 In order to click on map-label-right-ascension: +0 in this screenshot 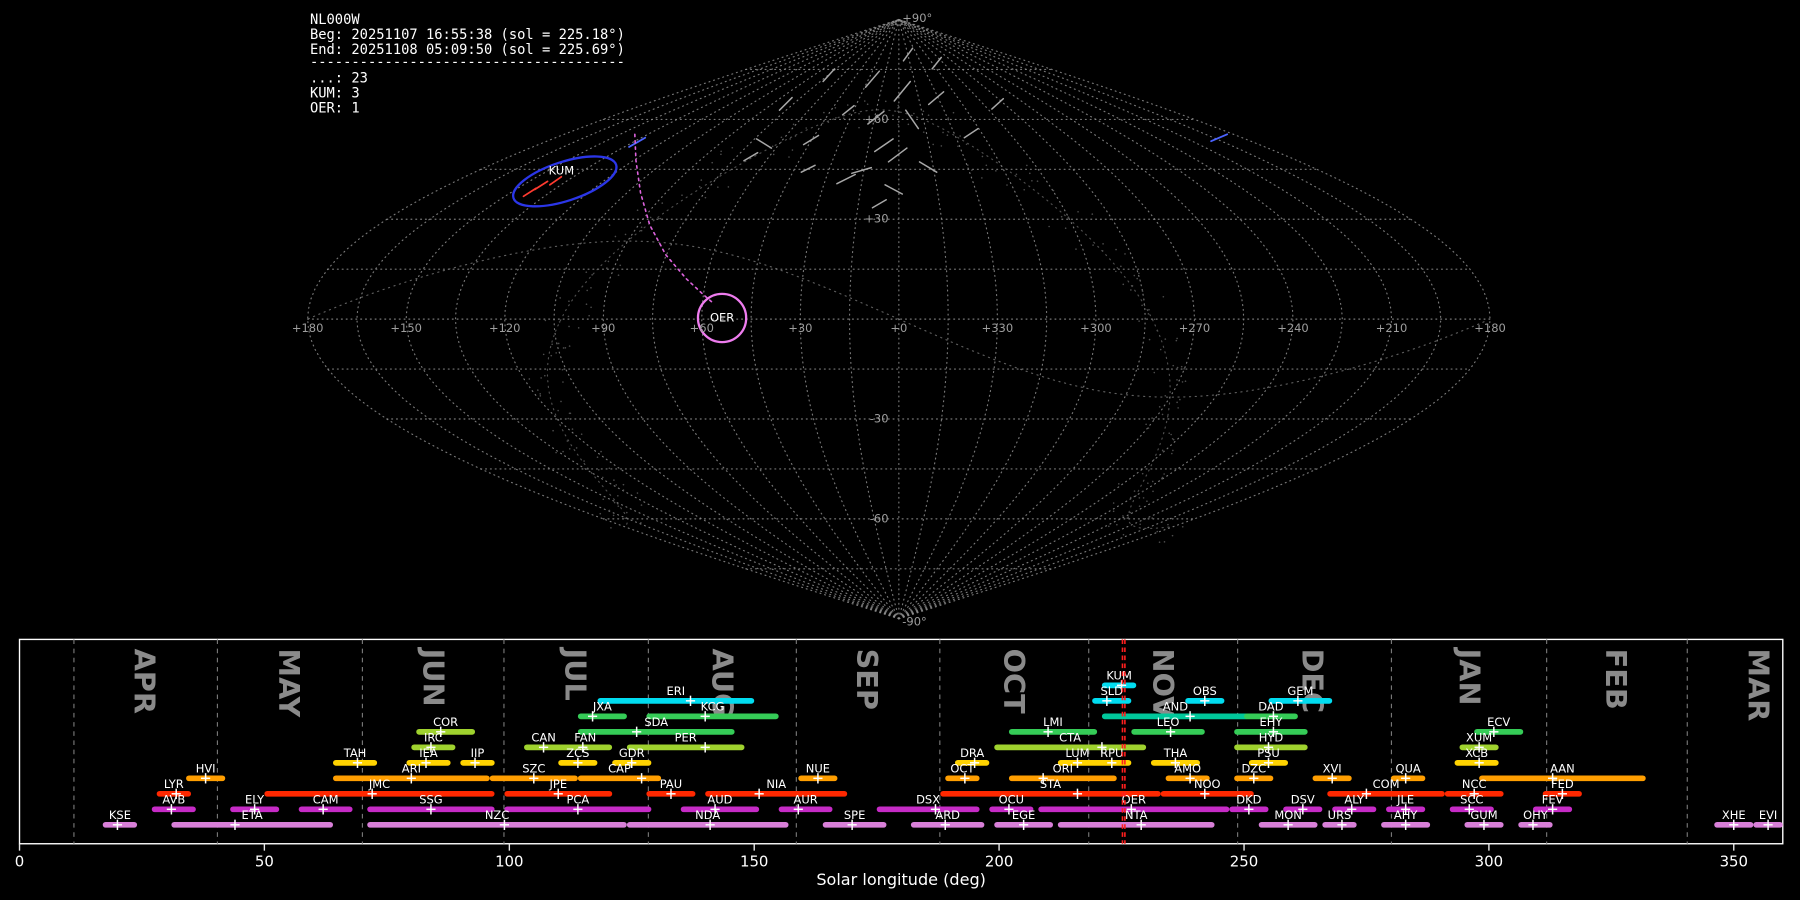, I will do `click(898, 328)`.